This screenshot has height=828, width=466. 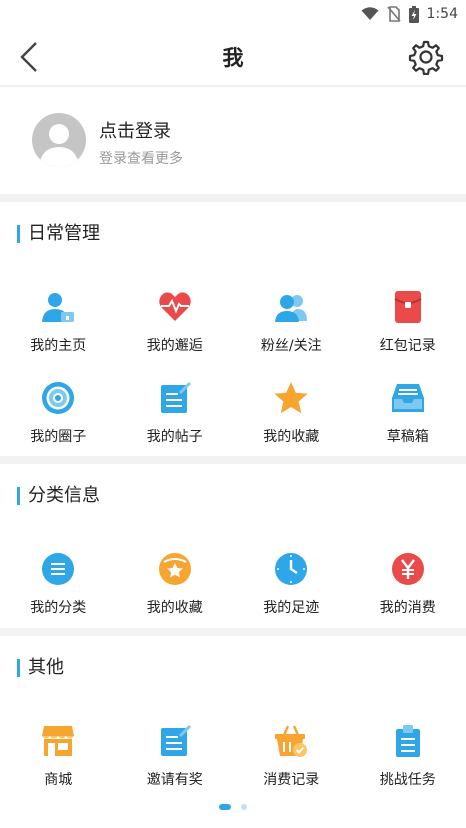 What do you see at coordinates (58, 346) in the screenshot?
I see `my-homepage-label: 我的主页` at bounding box center [58, 346].